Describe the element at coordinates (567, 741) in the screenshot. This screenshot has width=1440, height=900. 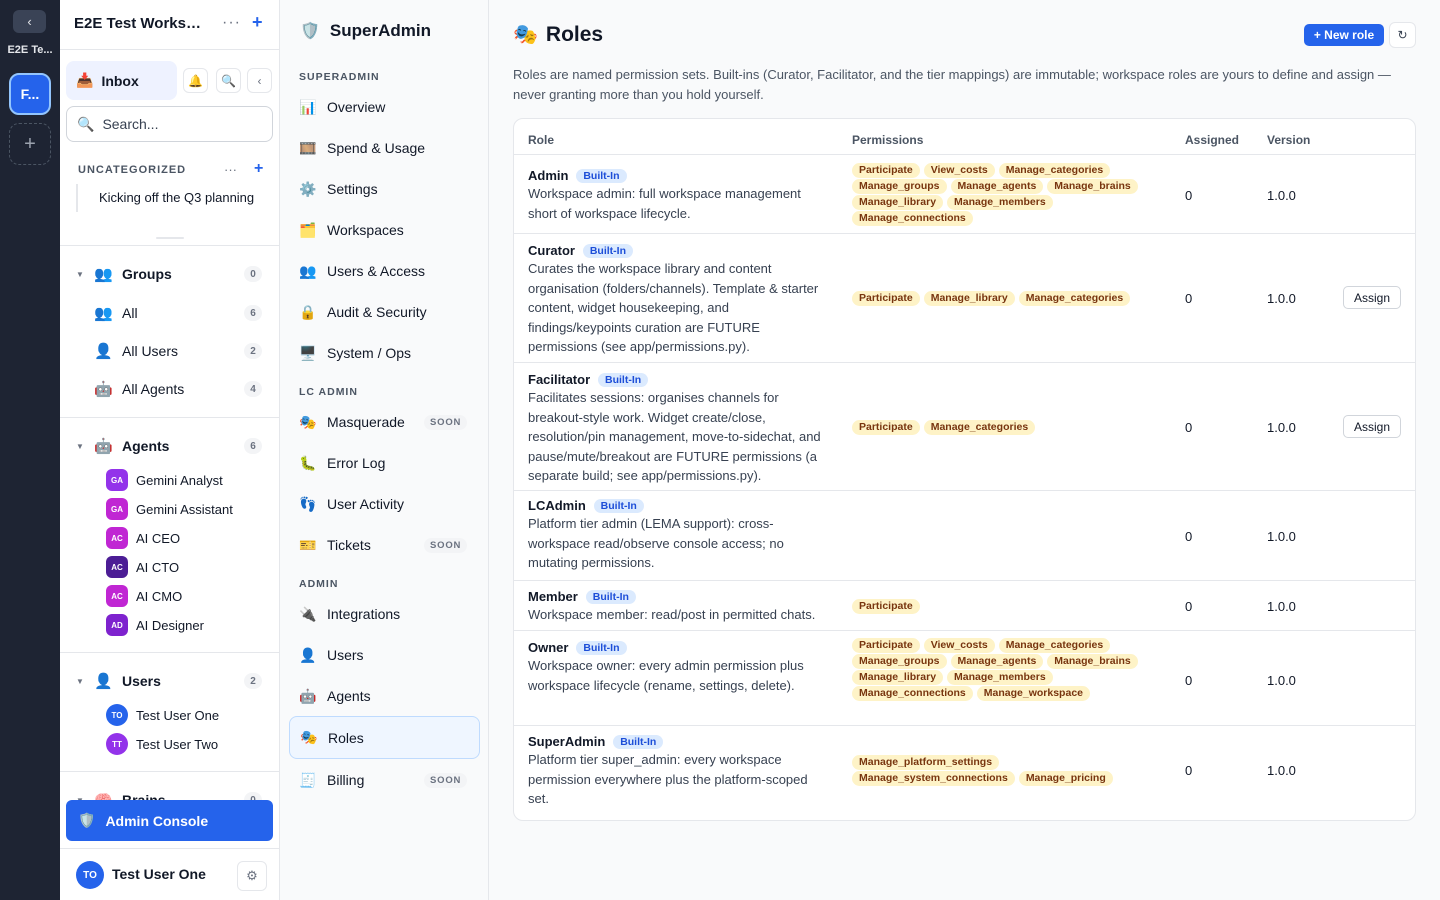
I see `role-name: SuperAdmin` at that location.